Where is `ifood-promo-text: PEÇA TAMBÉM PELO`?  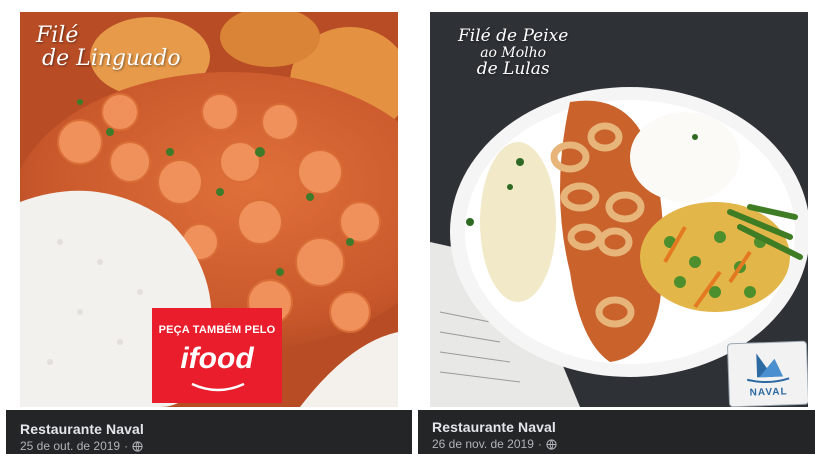 ifood-promo-text: PEÇA TAMBÉM PELO is located at coordinates (217, 330).